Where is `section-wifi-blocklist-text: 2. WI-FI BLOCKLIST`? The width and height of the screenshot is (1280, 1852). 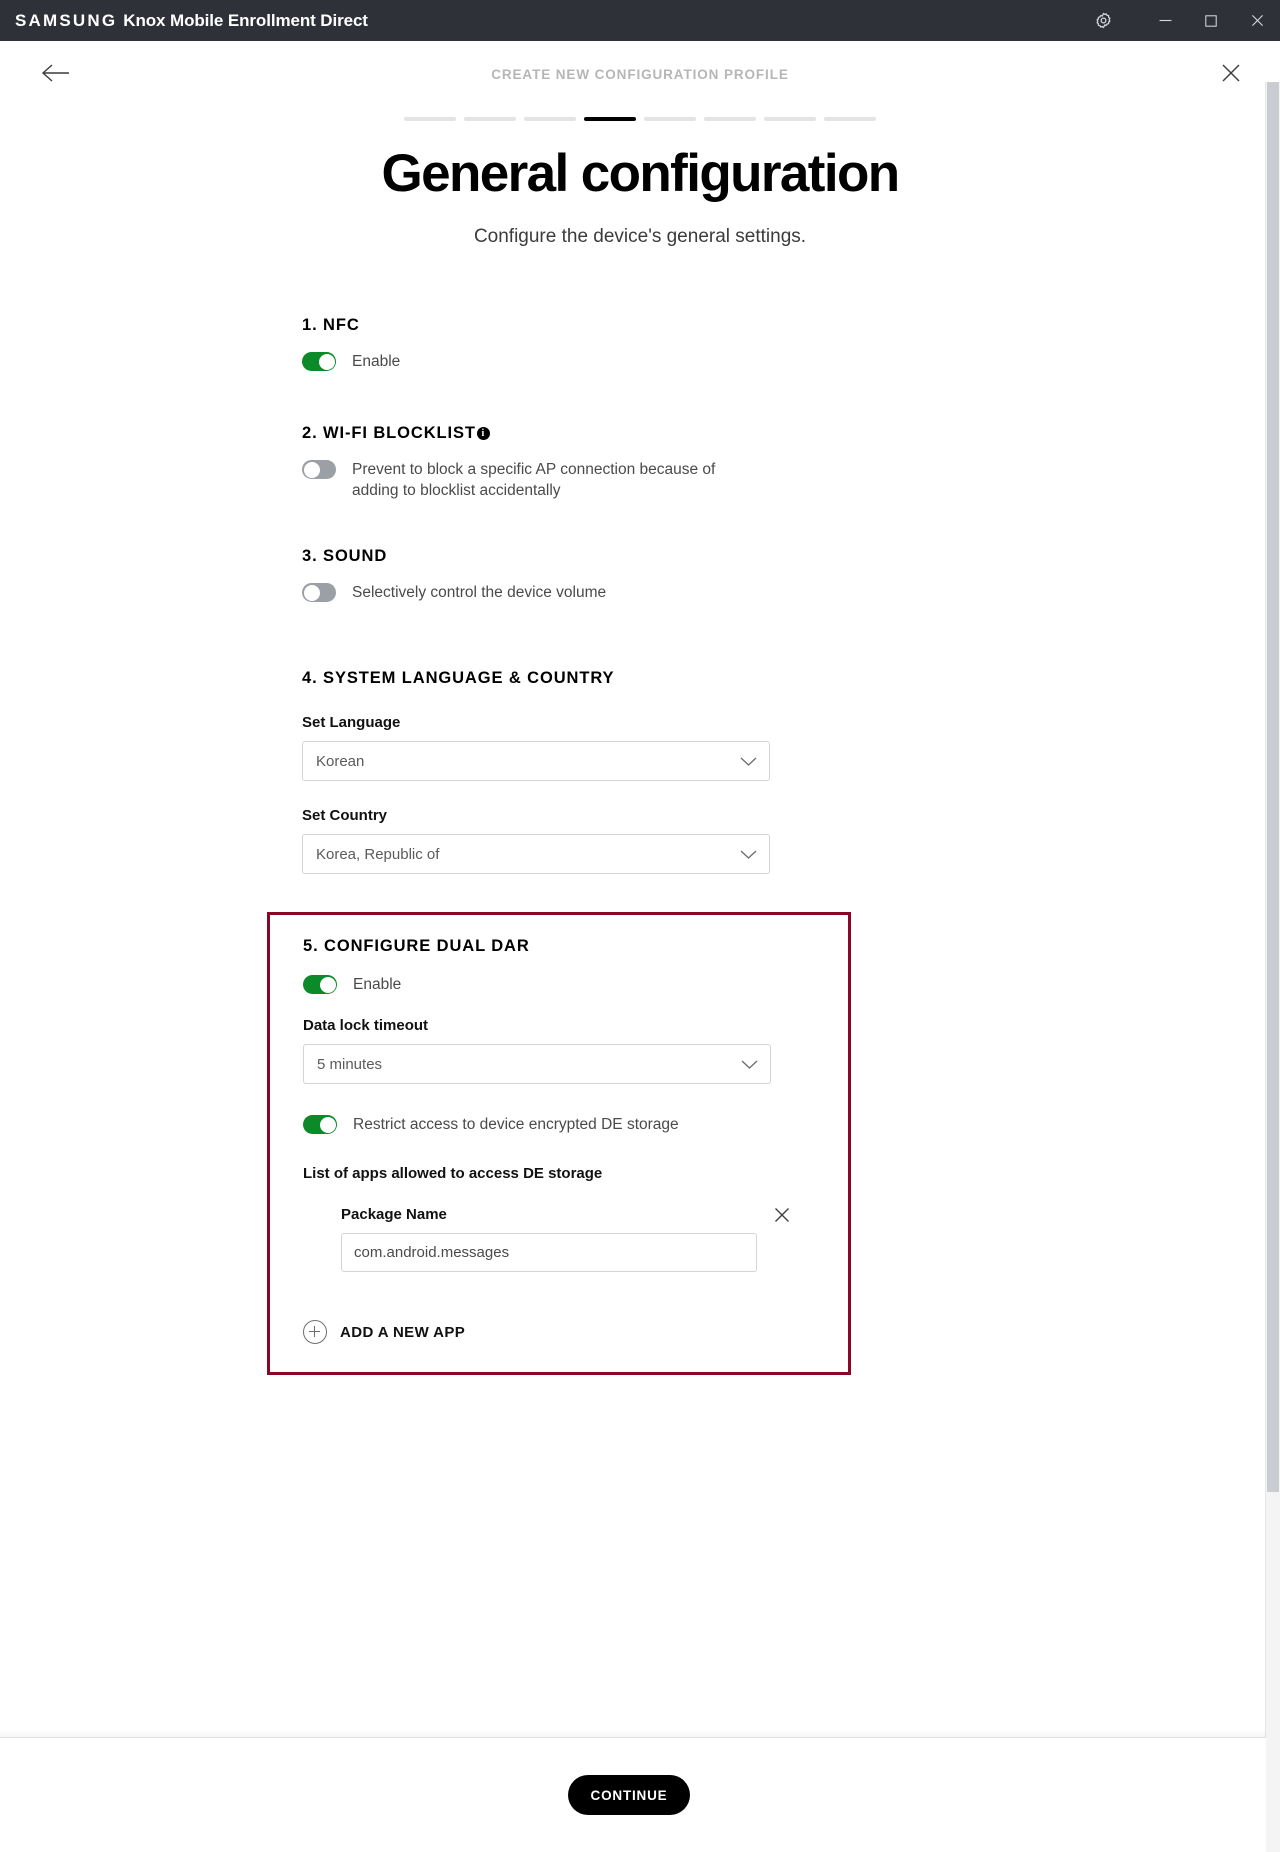
section-wifi-blocklist-text: 2. WI-FI BLOCKLIST is located at coordinates (389, 433).